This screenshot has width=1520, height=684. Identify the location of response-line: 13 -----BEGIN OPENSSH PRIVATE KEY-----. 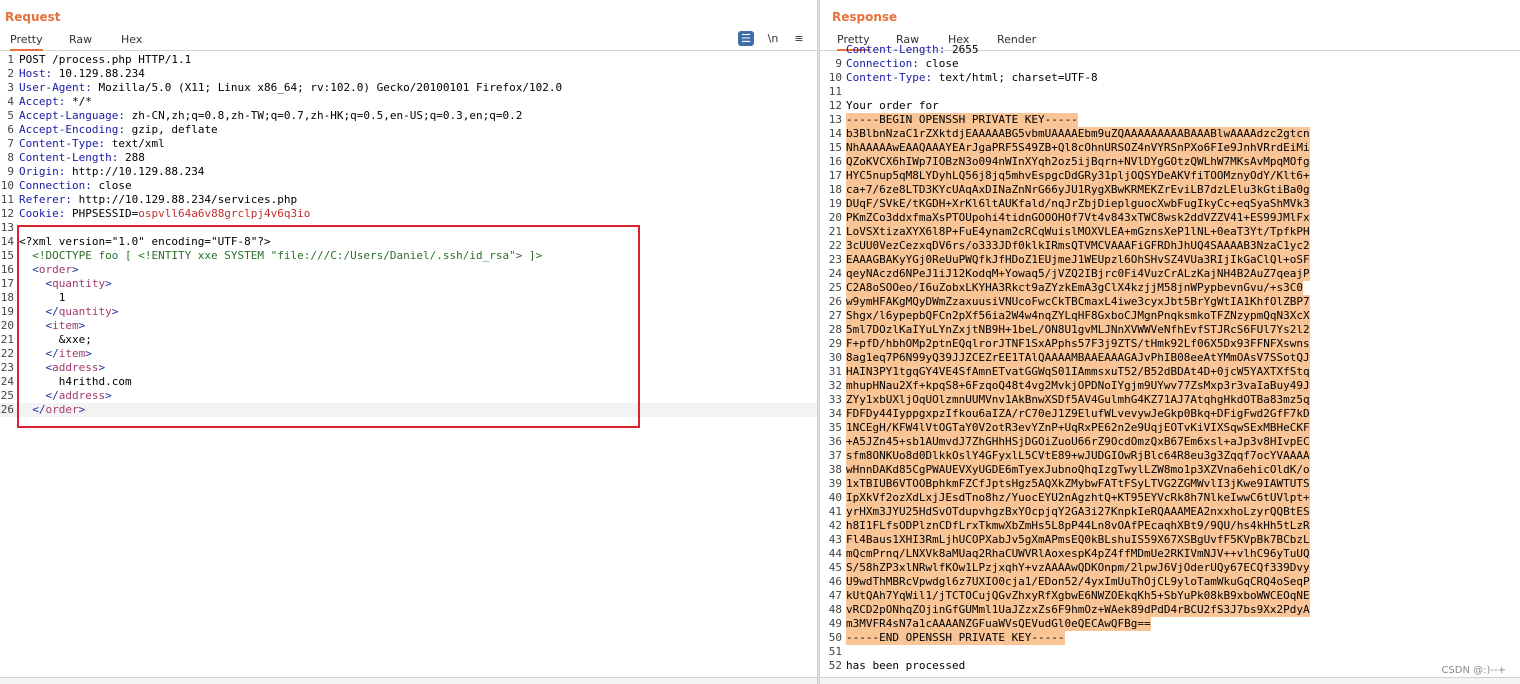
(1170, 120).